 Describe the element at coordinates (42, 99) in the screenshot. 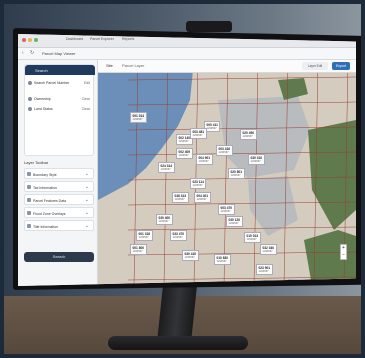

I see `row-label: Ownership` at that location.